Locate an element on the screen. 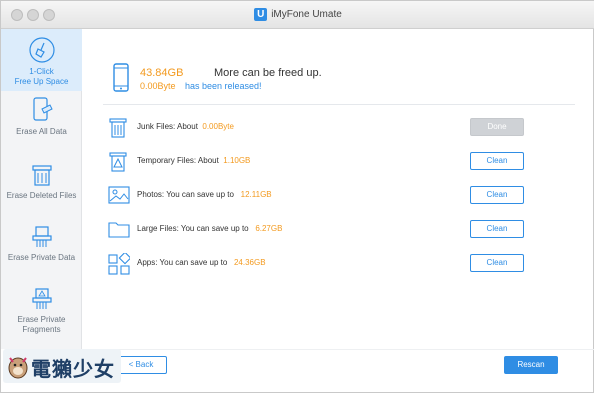  freeable-size: 43.84GB is located at coordinates (162, 73).